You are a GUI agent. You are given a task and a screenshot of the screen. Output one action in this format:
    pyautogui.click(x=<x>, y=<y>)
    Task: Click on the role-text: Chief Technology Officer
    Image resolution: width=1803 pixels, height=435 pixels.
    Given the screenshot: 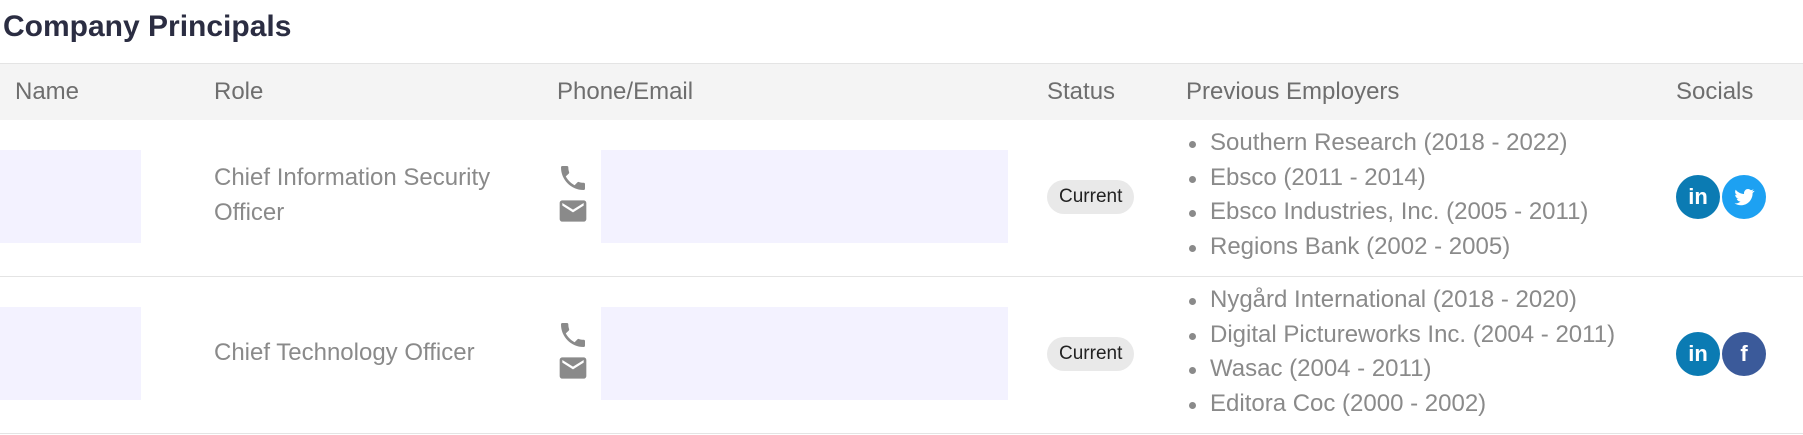 What is the action you would take?
    pyautogui.click(x=344, y=352)
    